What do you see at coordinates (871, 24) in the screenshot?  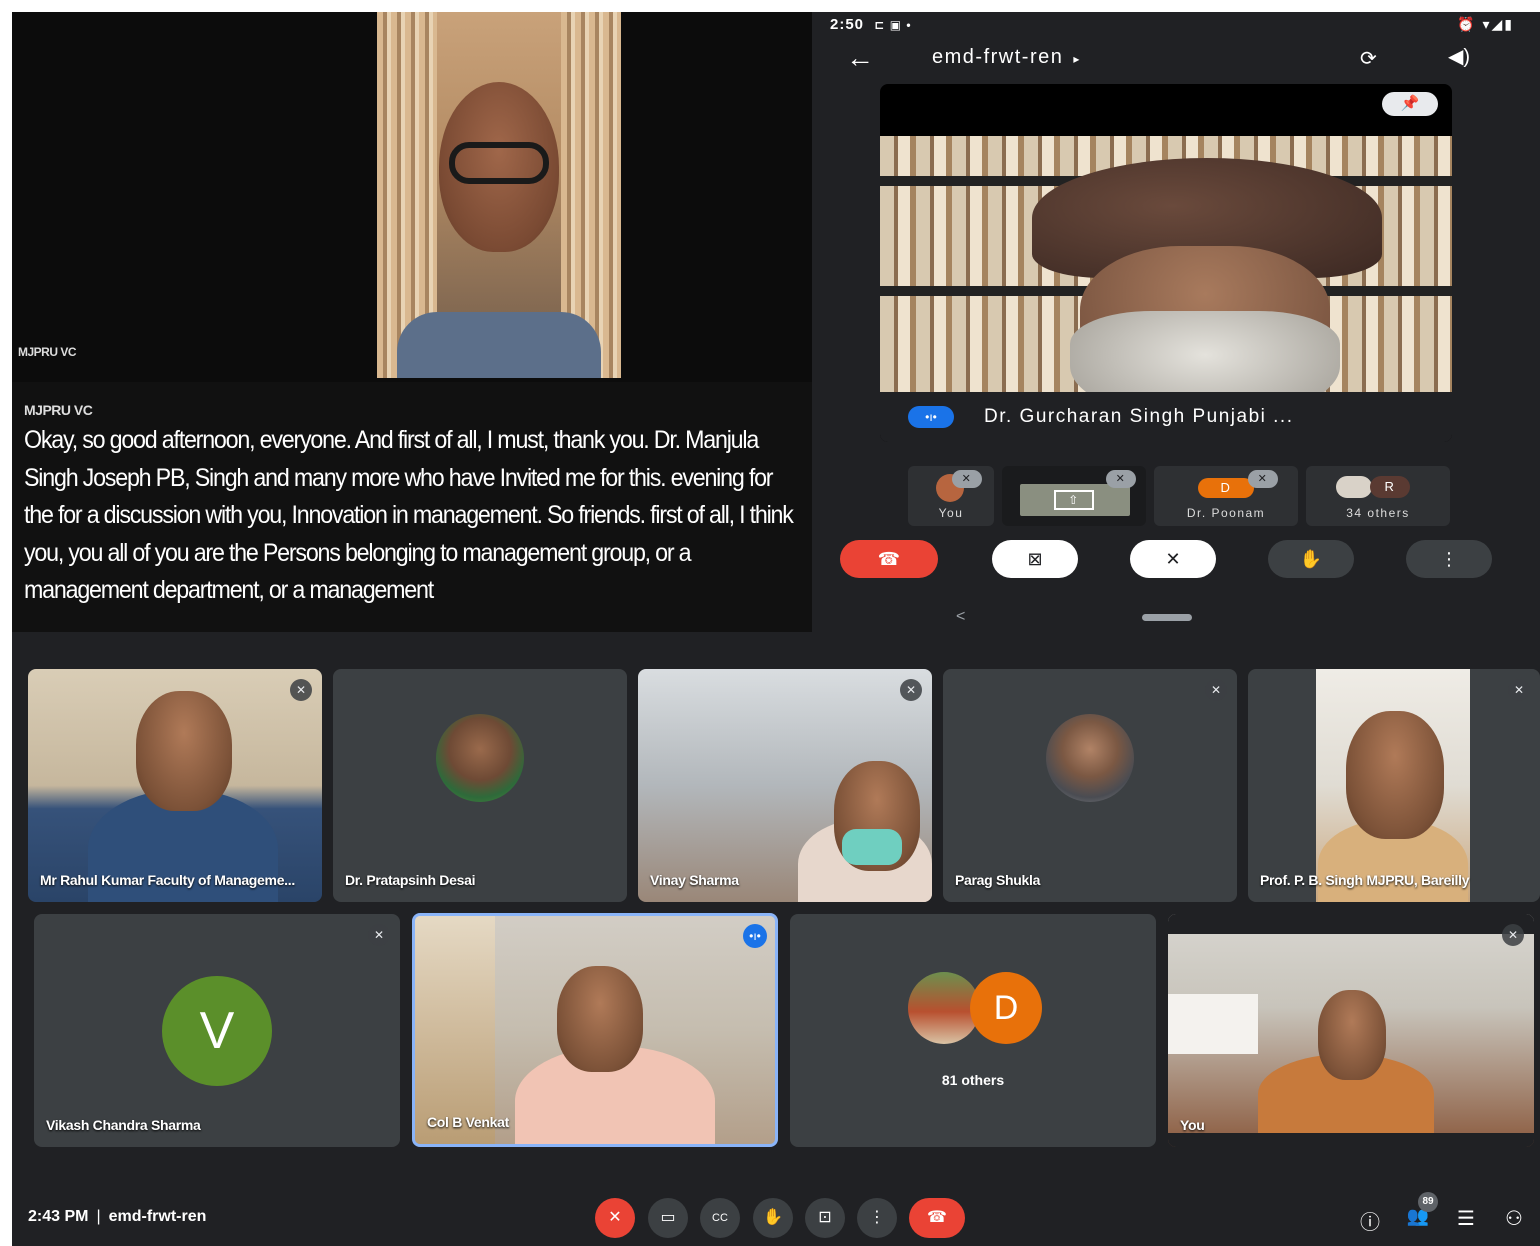 I see `phone-status-time: 2:50 ⊏ ▣ •` at bounding box center [871, 24].